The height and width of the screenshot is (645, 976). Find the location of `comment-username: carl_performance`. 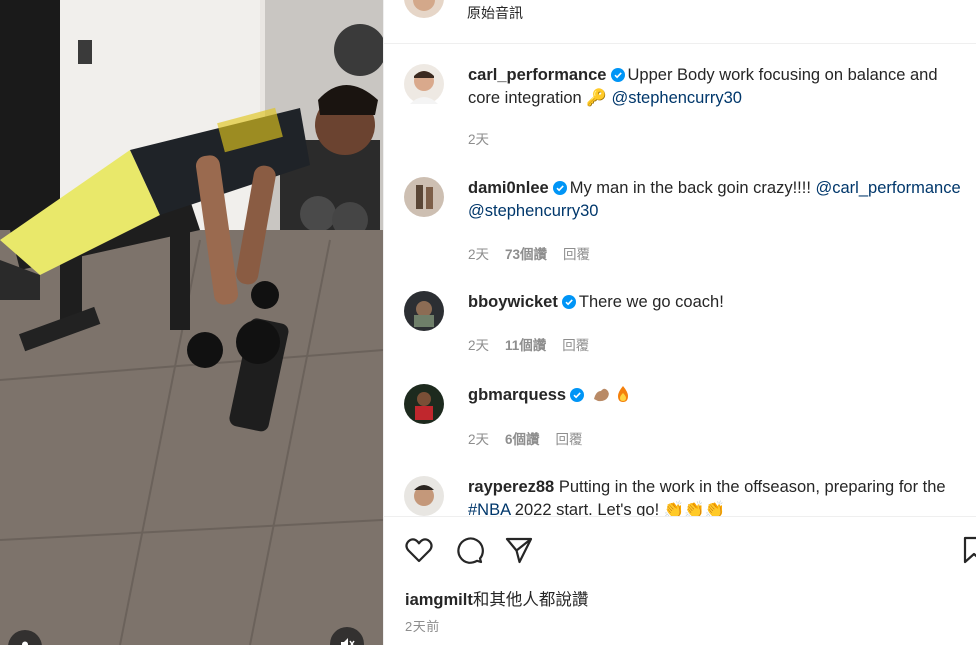

comment-username: carl_performance is located at coordinates (537, 75).